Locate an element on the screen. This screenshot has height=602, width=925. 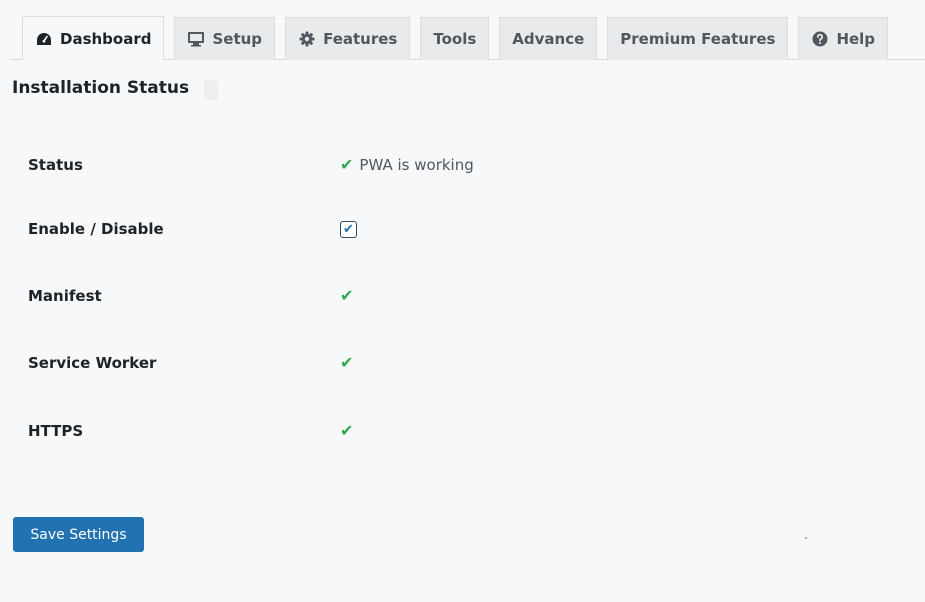
manifest-value: ✔ is located at coordinates (346, 296).